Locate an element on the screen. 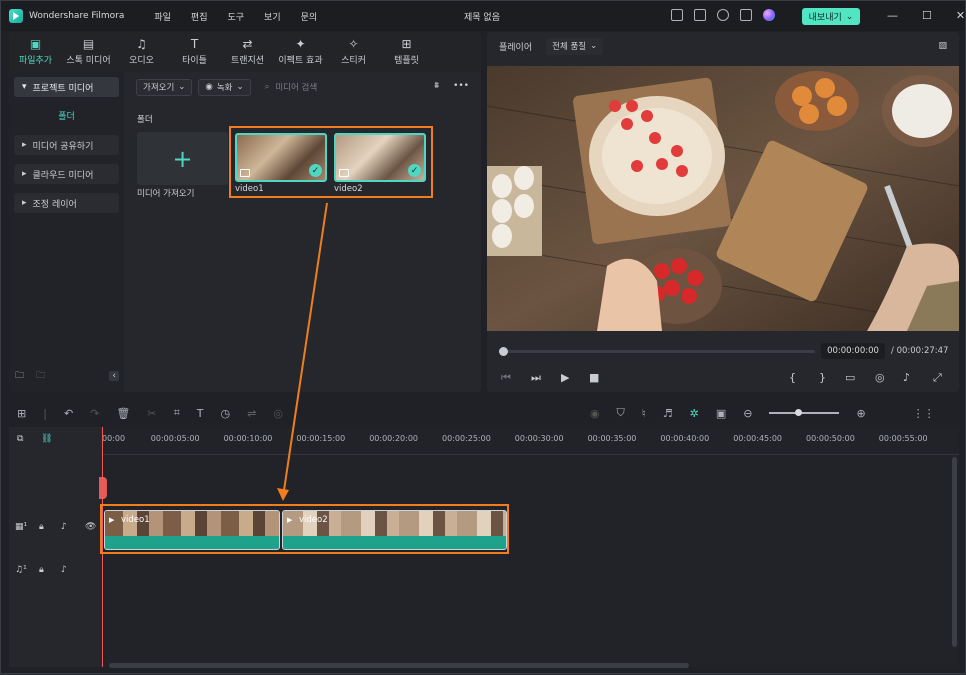 This screenshot has width=966, height=675. fullscreen-icon: ⤢ is located at coordinates (937, 378).